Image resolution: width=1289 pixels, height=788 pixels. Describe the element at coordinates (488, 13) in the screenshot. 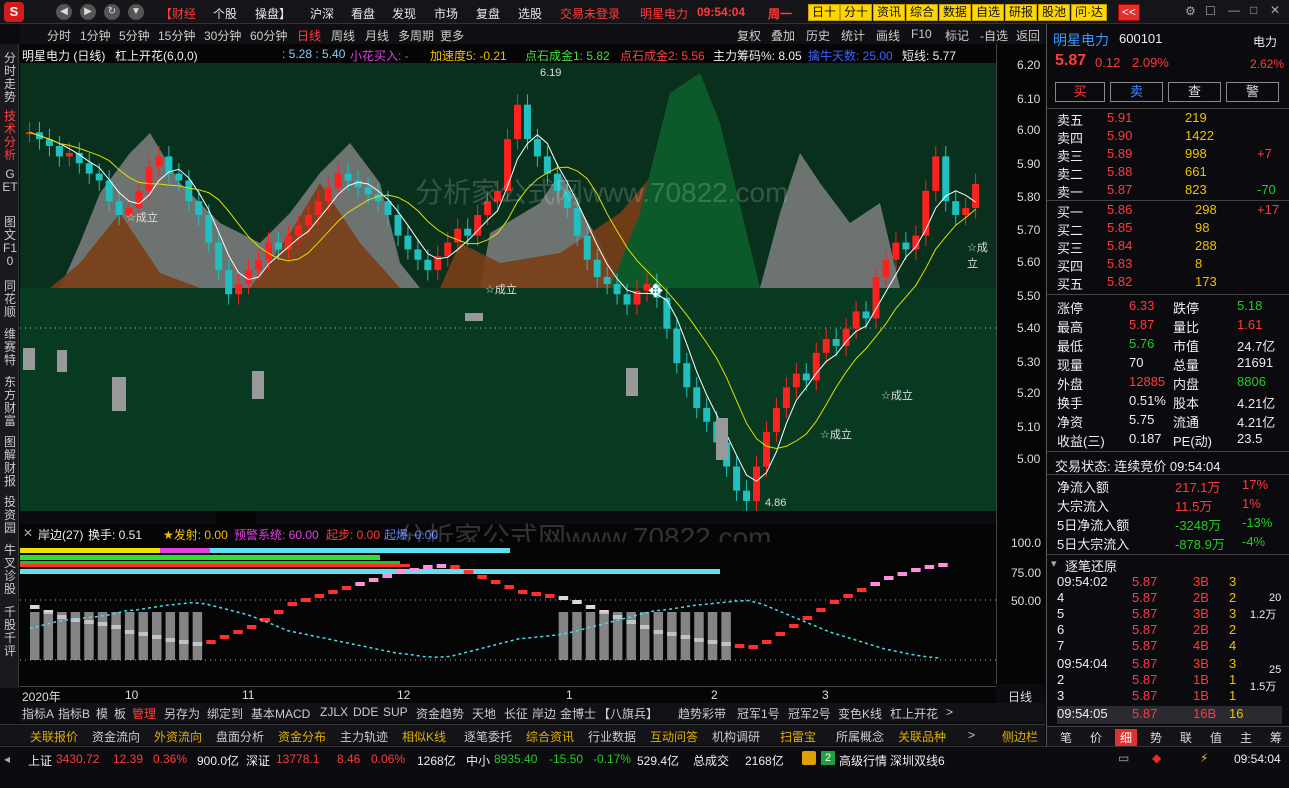

I see `menu-fupan: 复盘` at that location.